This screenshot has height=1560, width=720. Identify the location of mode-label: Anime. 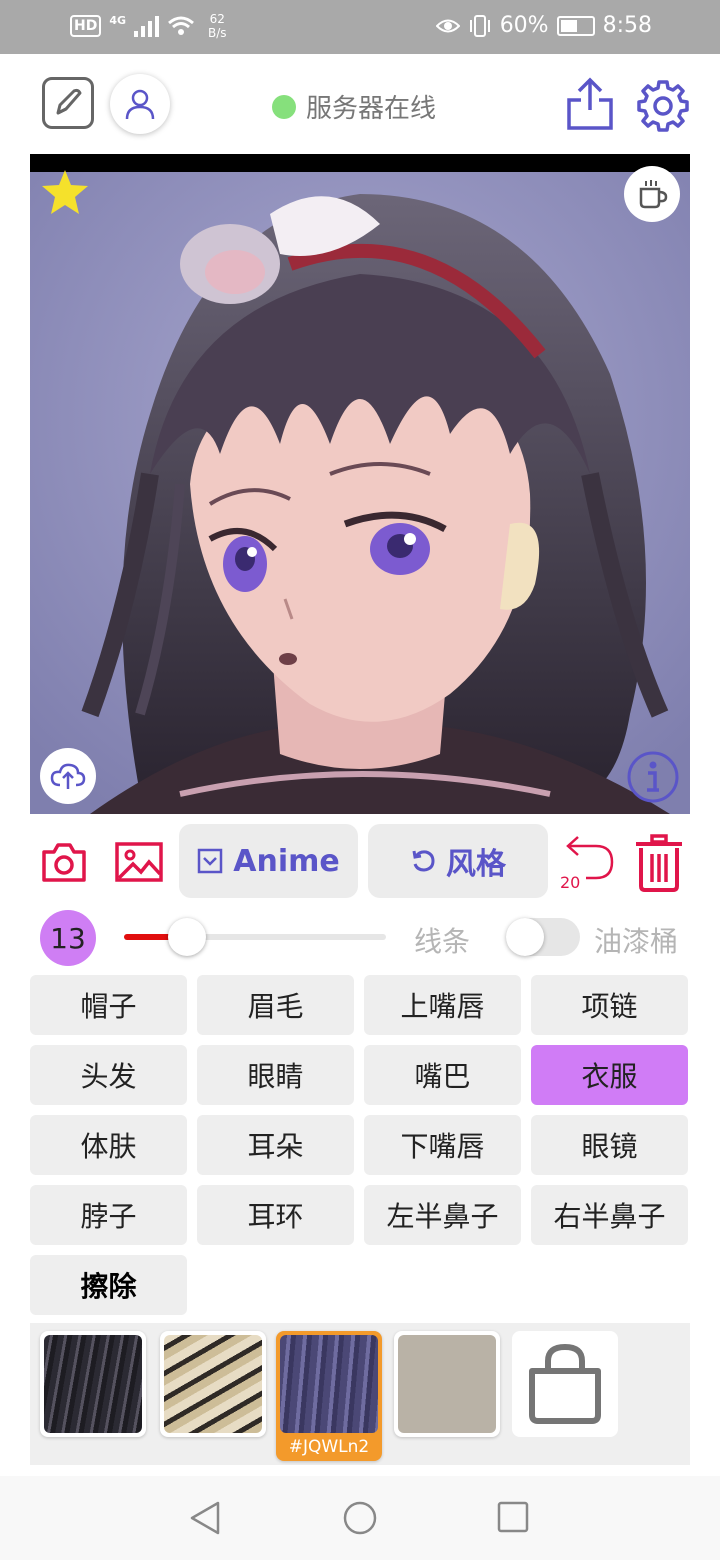
(286, 861).